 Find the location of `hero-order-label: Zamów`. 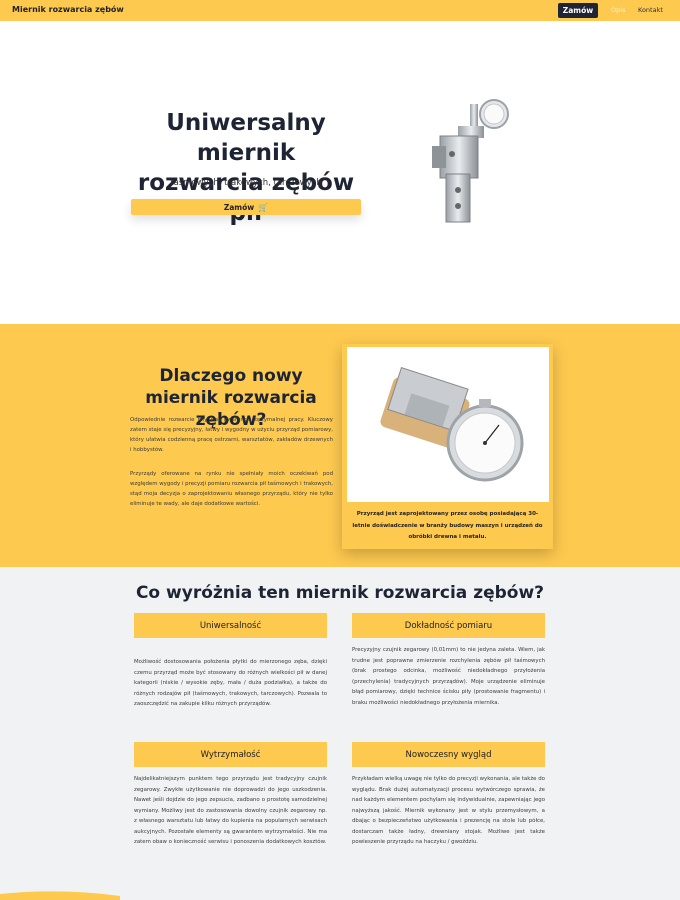

hero-order-label: Zamów is located at coordinates (239, 207).